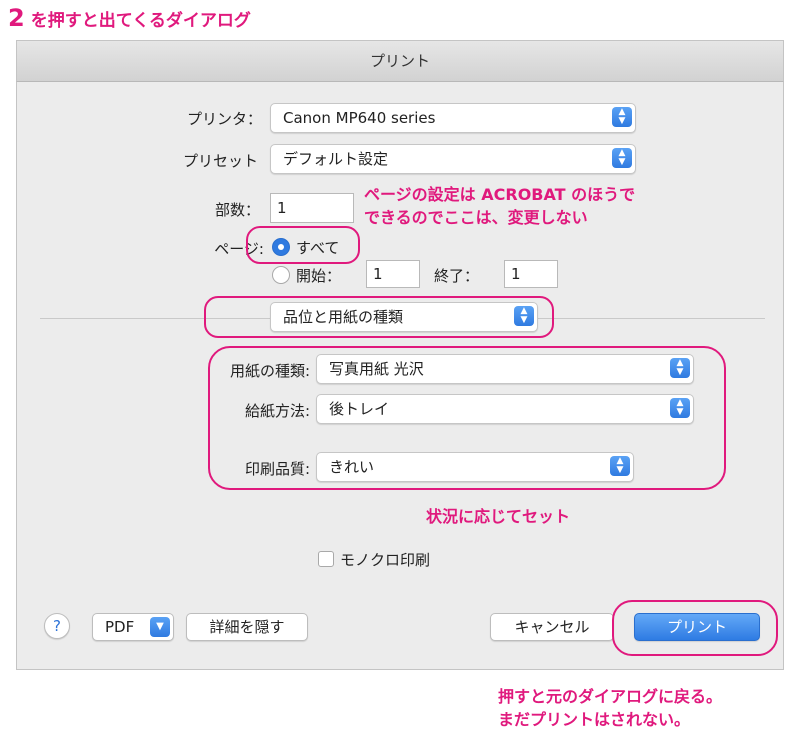 The width and height of the screenshot is (800, 742). I want to click on page-heading: 2 を押すと出てくるダイアログ, so click(129, 18).